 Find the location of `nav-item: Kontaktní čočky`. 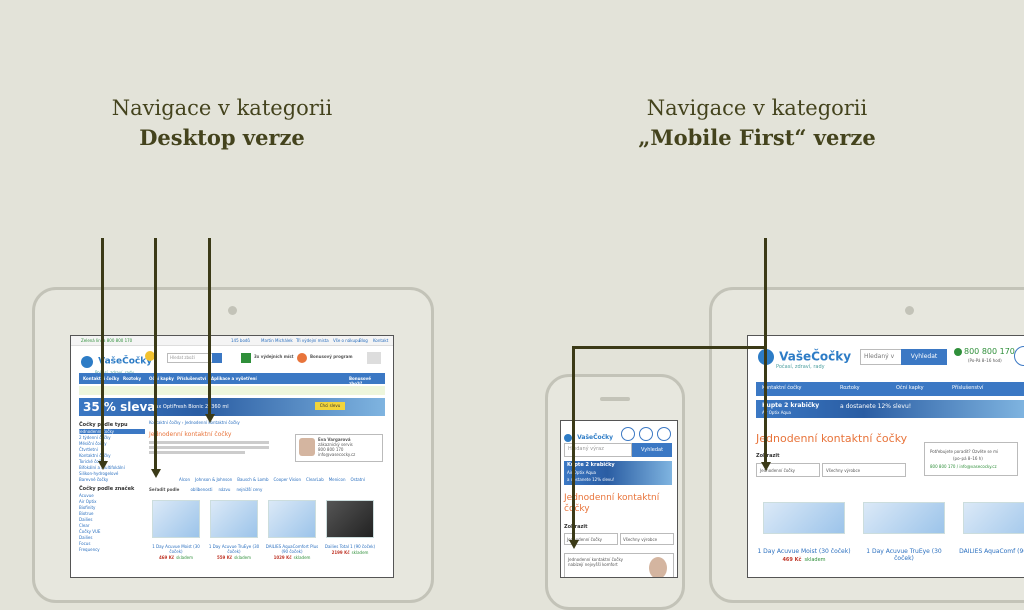

nav-item: Kontaktní čočky is located at coordinates (782, 388).